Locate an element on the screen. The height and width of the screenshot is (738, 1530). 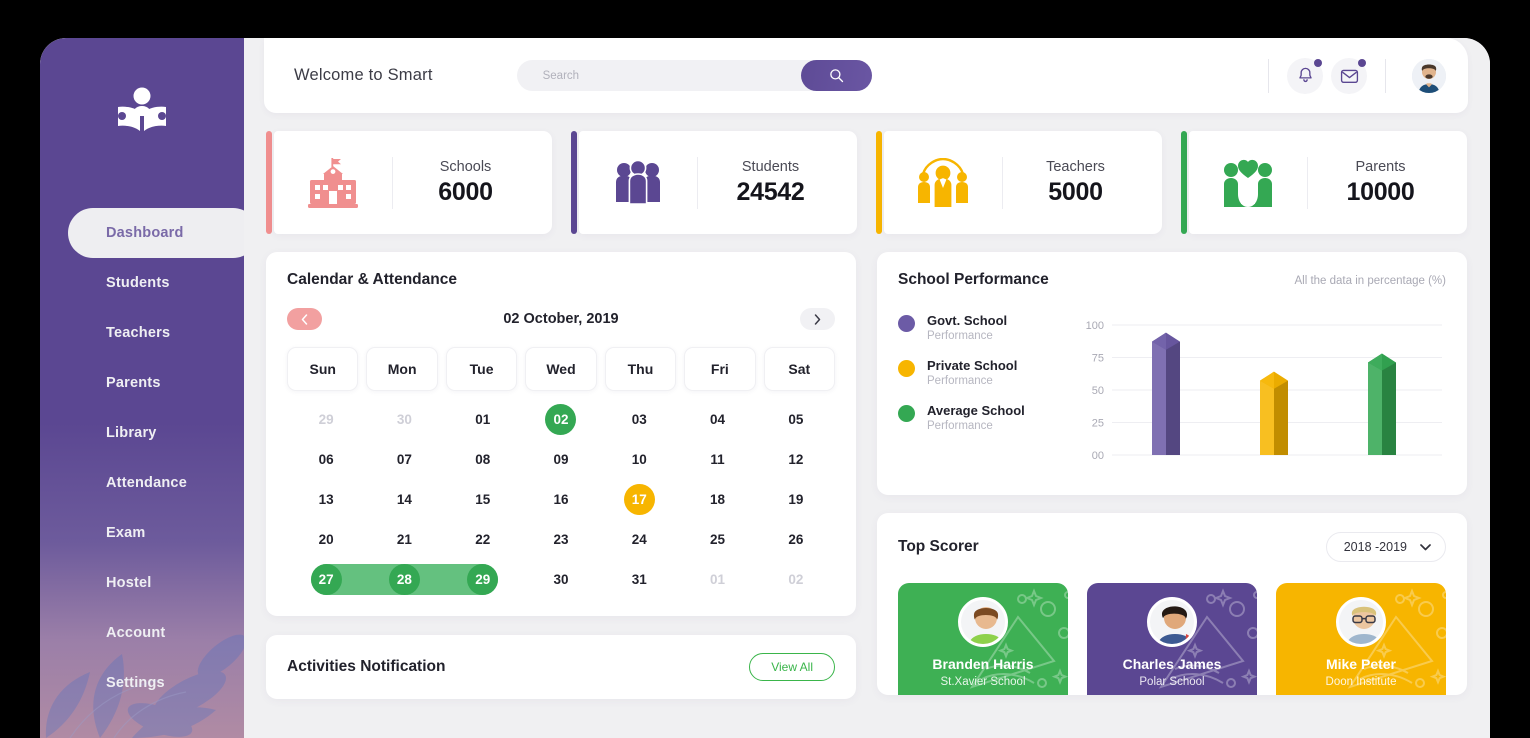
sidebar-item-exam: Exam is located at coordinates (142, 533).